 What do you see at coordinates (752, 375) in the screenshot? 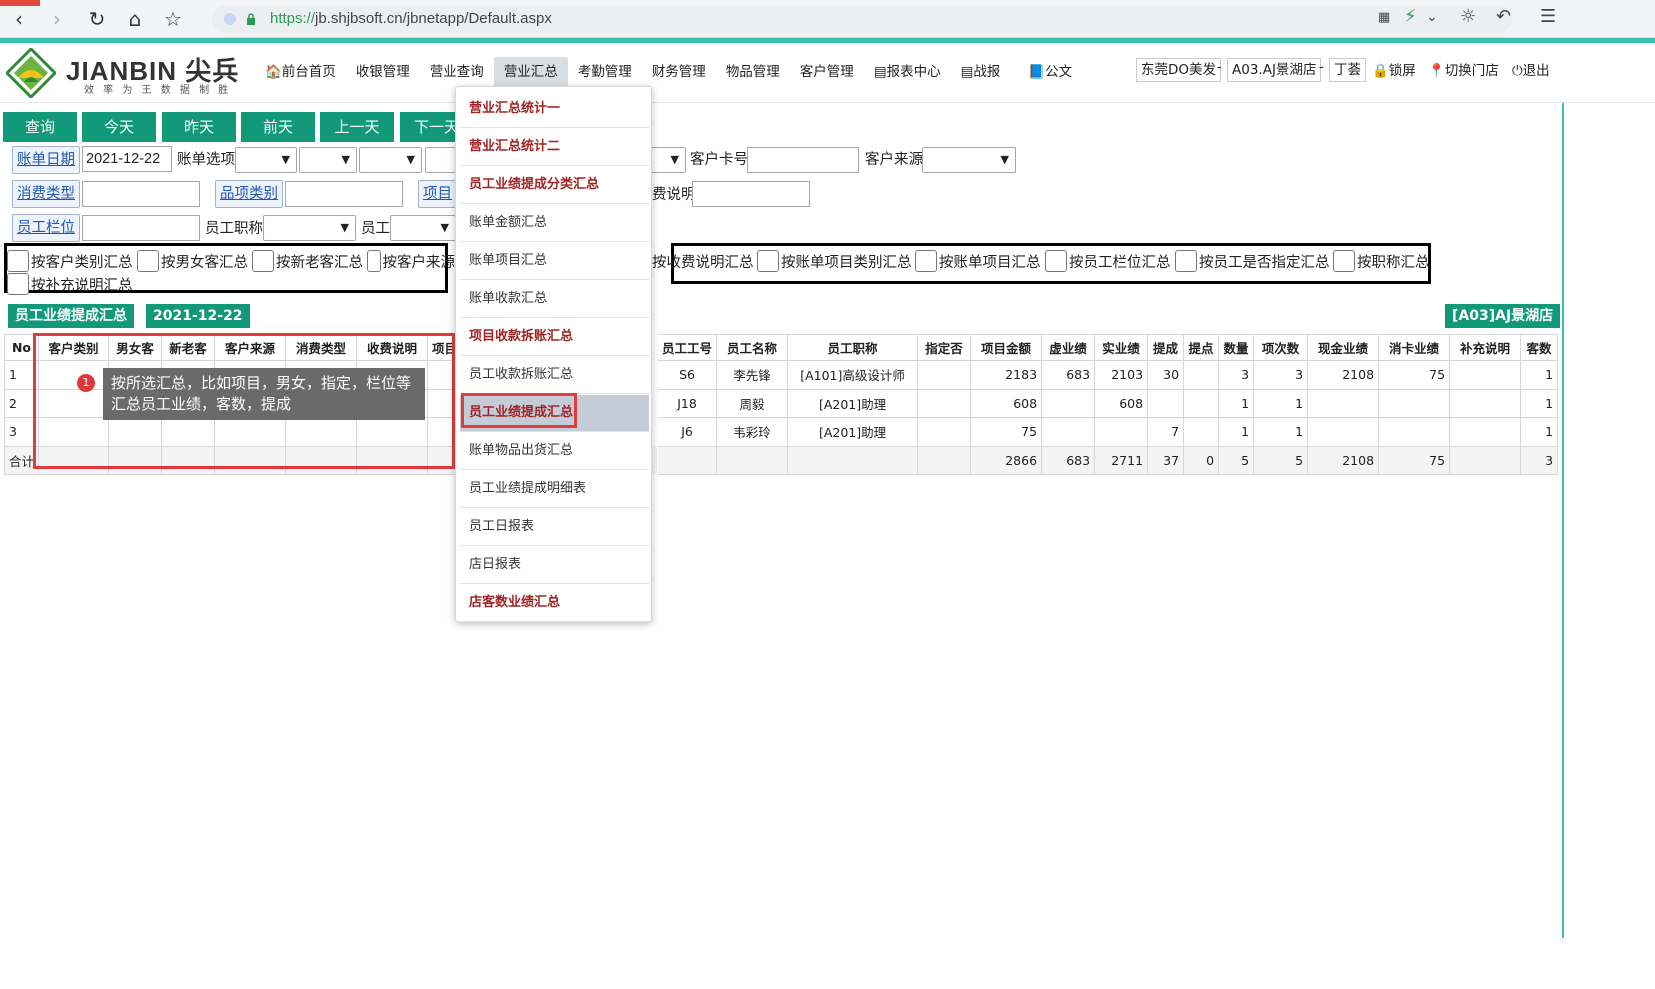
I see `table-cell: 李先锋` at bounding box center [752, 375].